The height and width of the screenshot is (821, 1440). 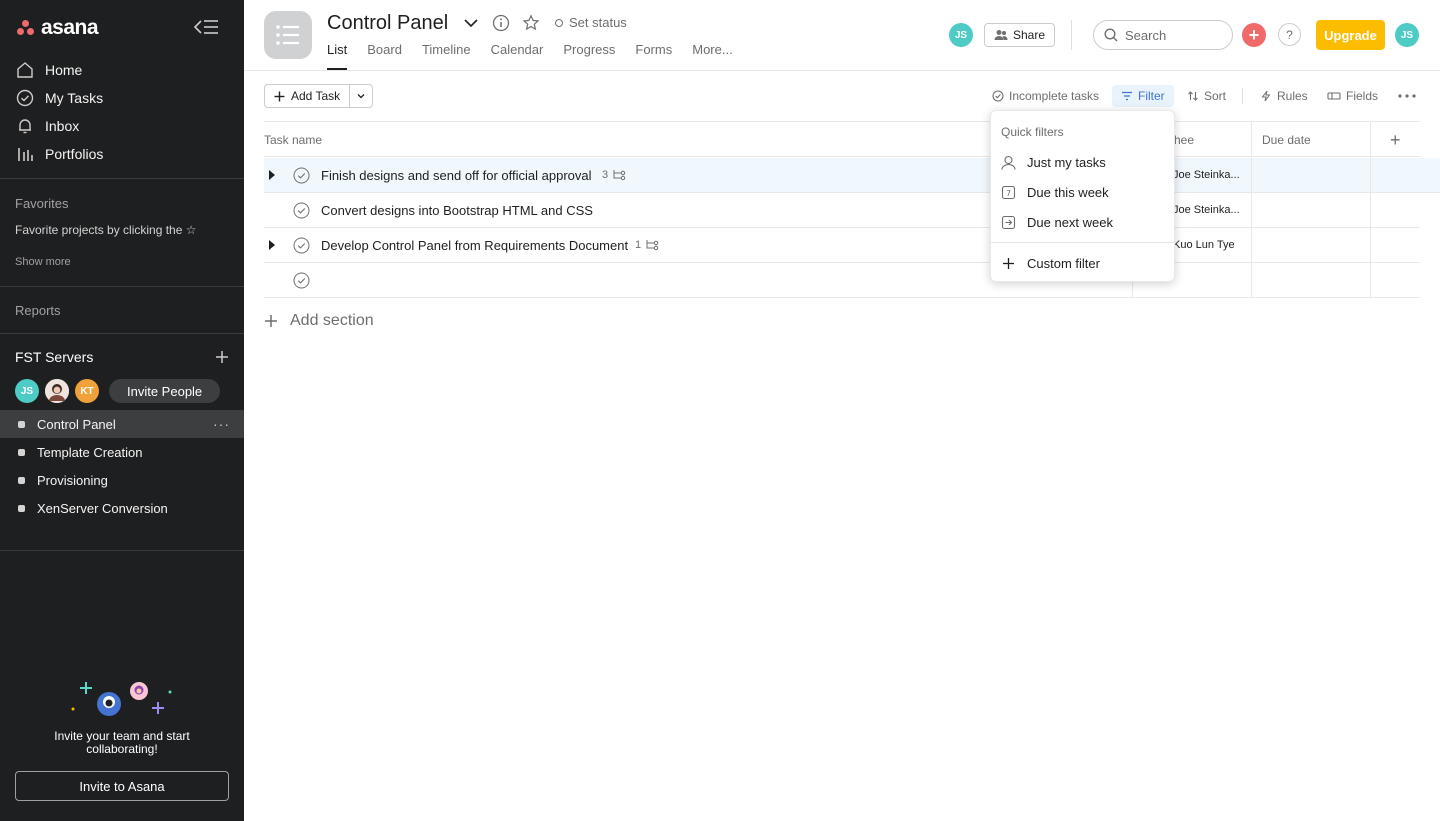 What do you see at coordinates (1254, 35) in the screenshot?
I see `quick-add-button: +` at bounding box center [1254, 35].